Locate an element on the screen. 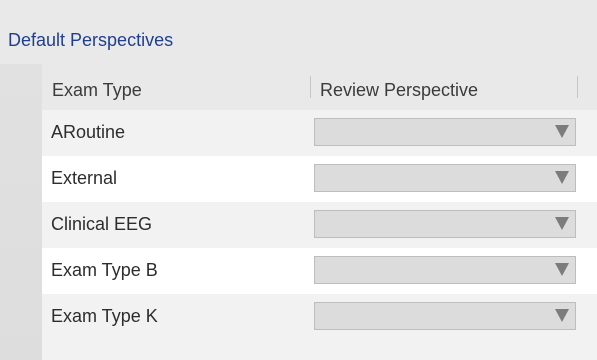 This screenshot has height=360, width=597. table-row: Clinical EEG is located at coordinates (319, 225).